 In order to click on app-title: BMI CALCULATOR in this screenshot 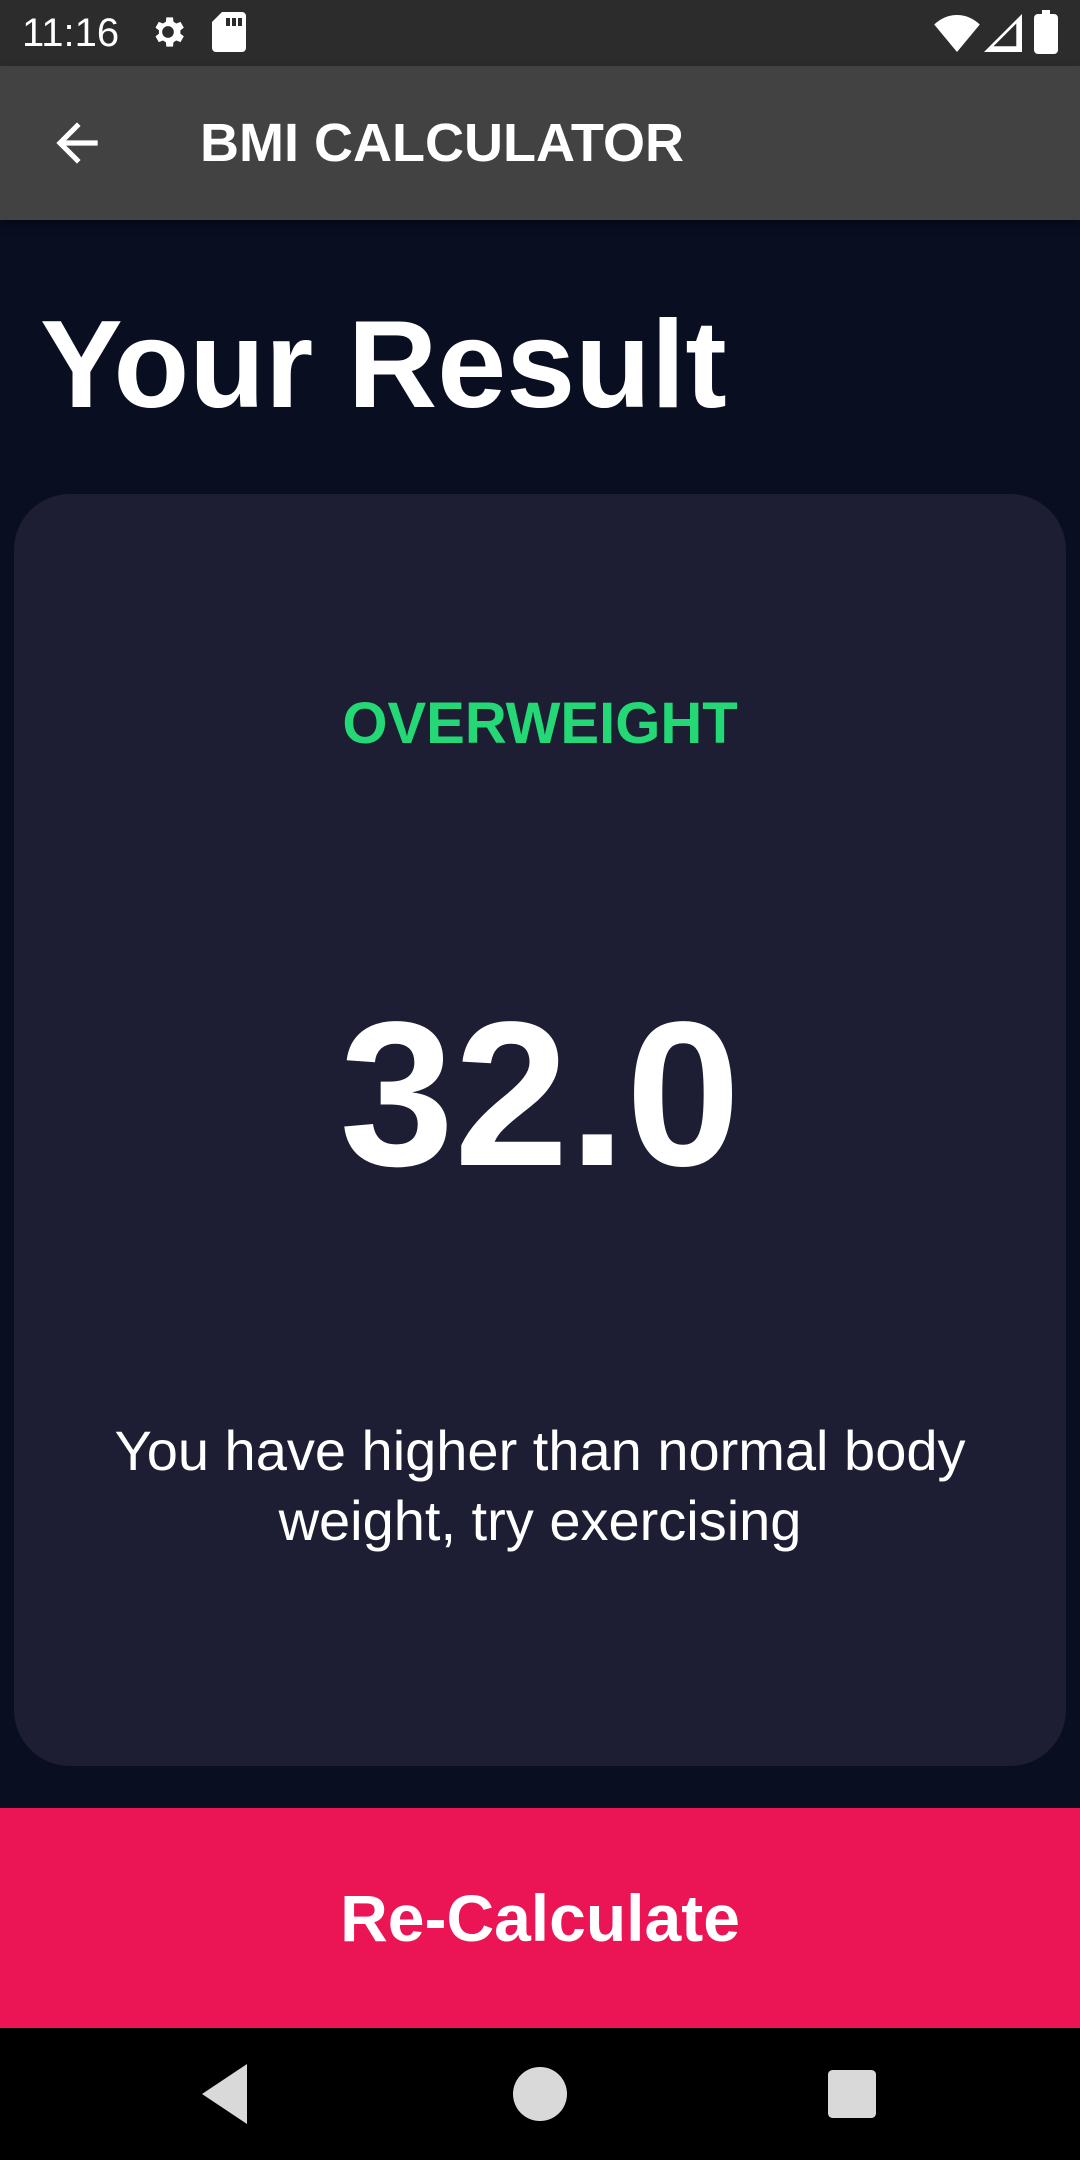, I will do `click(442, 143)`.